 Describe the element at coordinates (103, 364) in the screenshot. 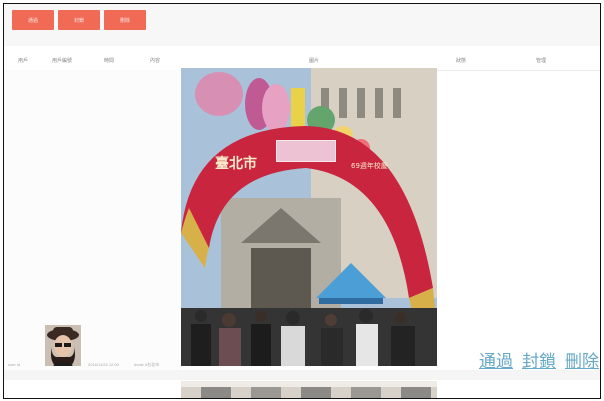

I see `time-text: 2016/11/24 12:00` at that location.